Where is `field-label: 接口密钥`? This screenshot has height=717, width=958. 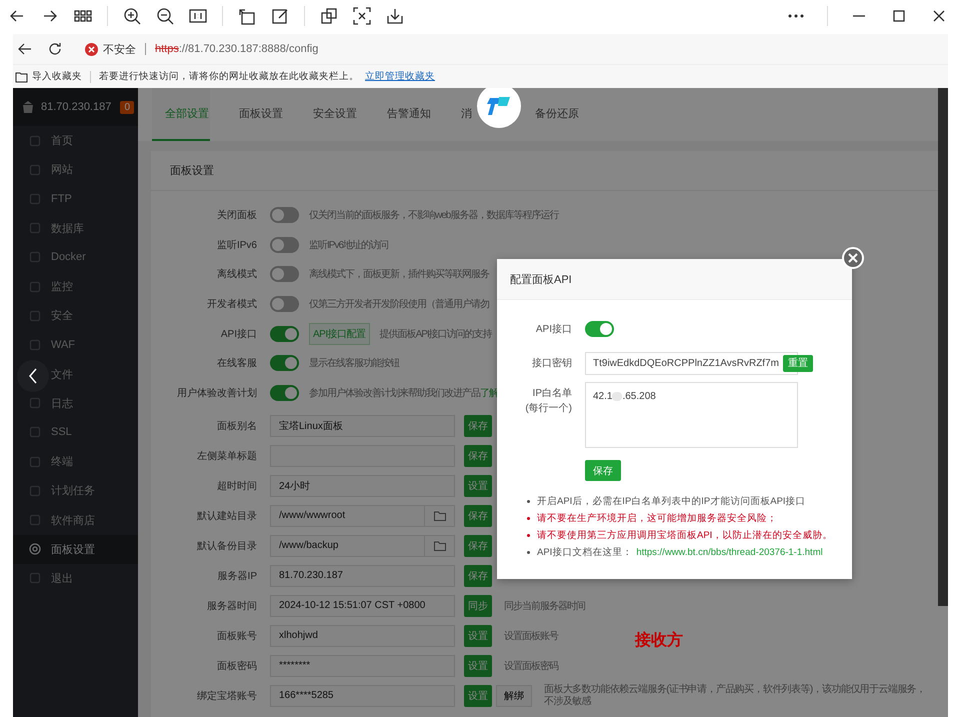 field-label: 接口密钥 is located at coordinates (551, 363).